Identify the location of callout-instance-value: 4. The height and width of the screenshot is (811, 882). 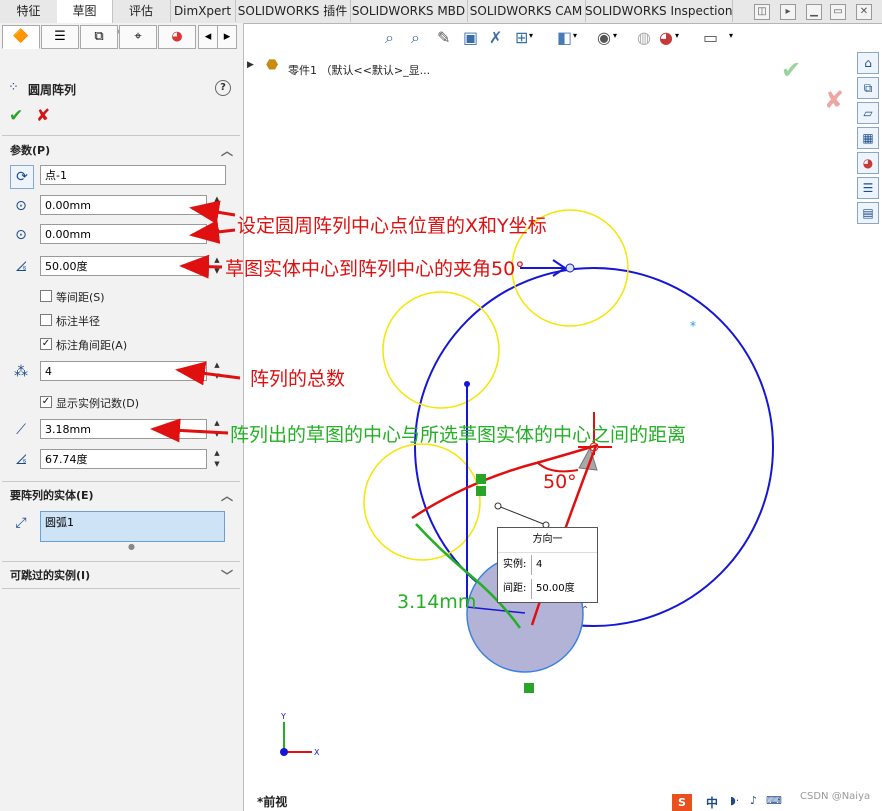
(562, 565).